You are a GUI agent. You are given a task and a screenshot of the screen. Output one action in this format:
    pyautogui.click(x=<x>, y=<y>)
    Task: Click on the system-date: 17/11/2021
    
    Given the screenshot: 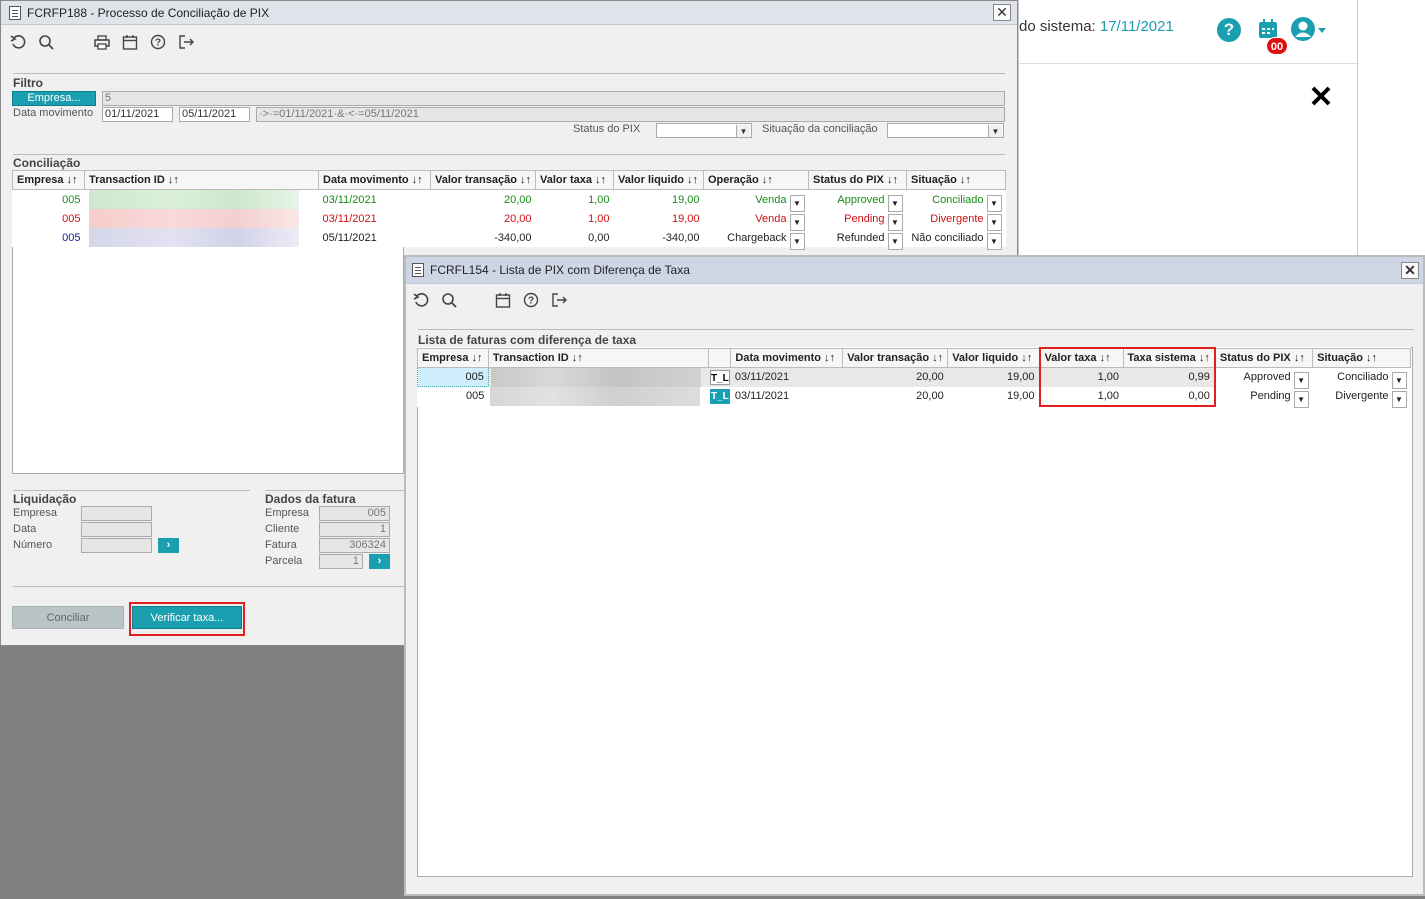 What is the action you would take?
    pyautogui.click(x=1136, y=26)
    